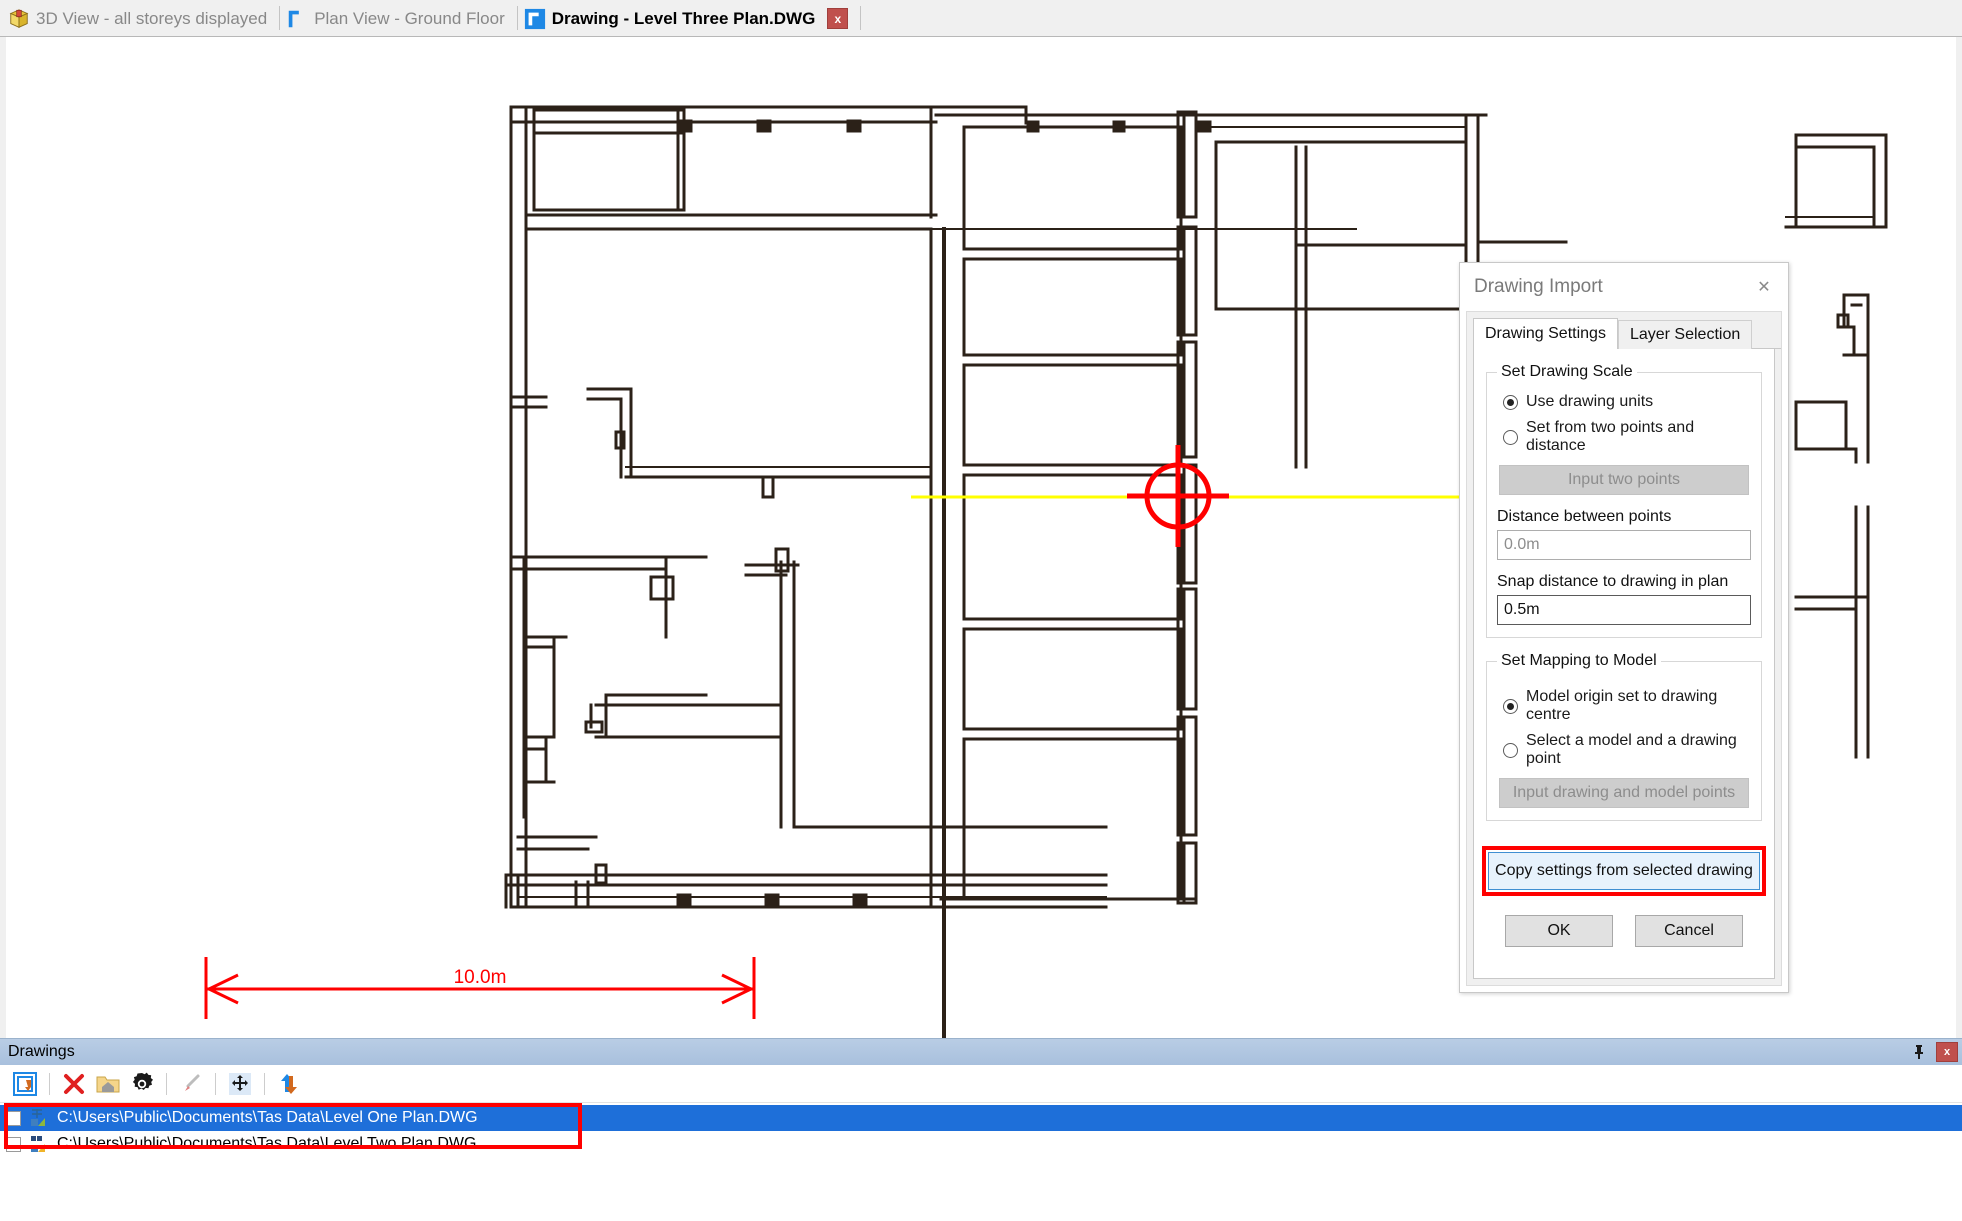  What do you see at coordinates (240, 1084) in the screenshot?
I see `move-icon` at bounding box center [240, 1084].